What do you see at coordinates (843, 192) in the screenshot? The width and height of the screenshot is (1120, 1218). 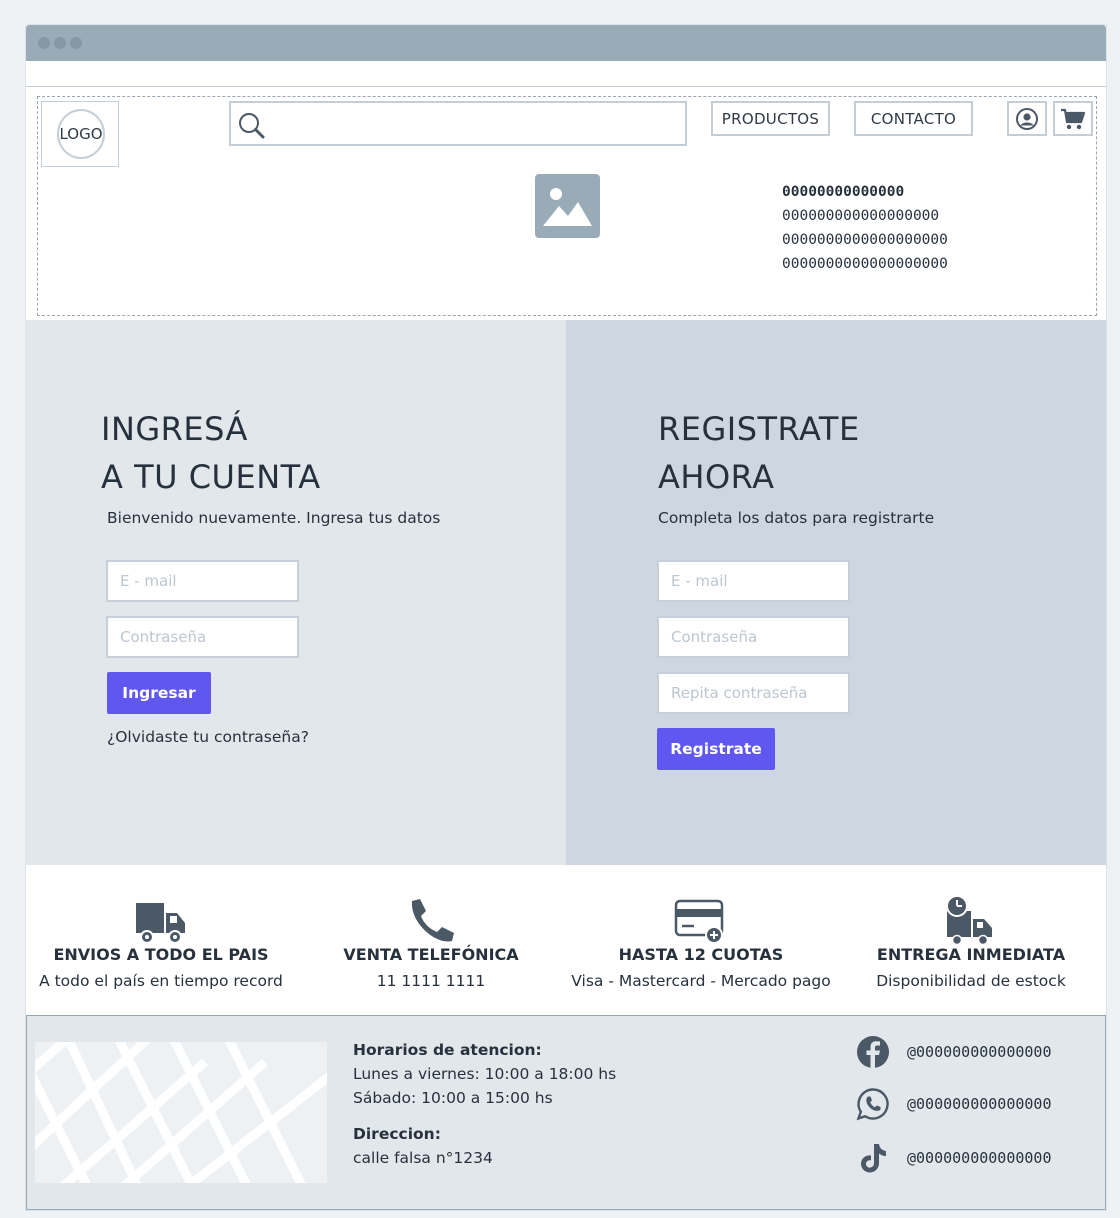 I see `header-text-line: 00000000000000` at bounding box center [843, 192].